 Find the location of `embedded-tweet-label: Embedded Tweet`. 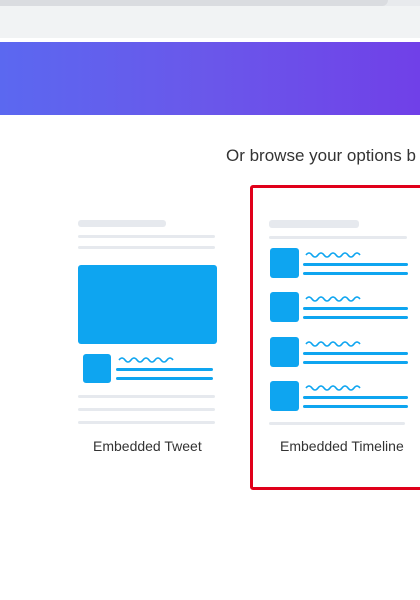

embedded-tweet-label: Embedded Tweet is located at coordinates (147, 446).